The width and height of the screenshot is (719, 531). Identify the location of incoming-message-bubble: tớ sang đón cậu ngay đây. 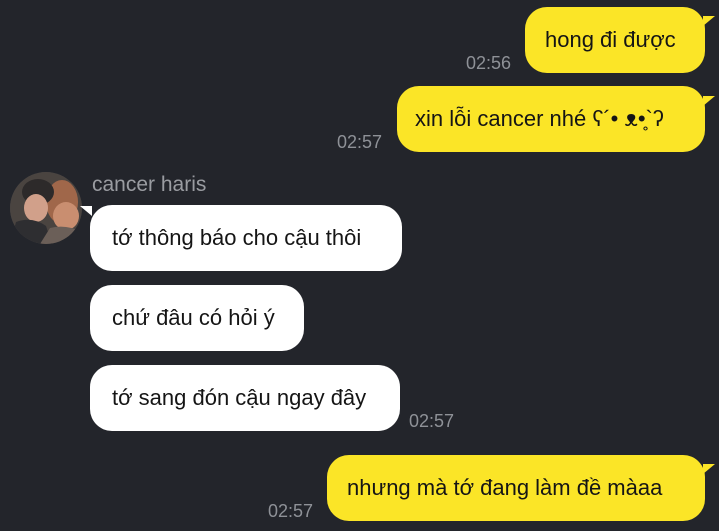
(245, 398).